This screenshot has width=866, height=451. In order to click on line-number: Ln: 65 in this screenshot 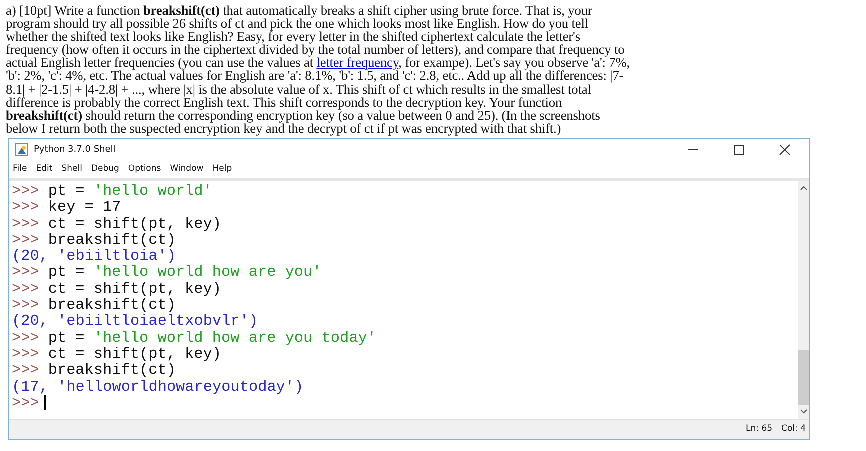, I will do `click(759, 429)`.